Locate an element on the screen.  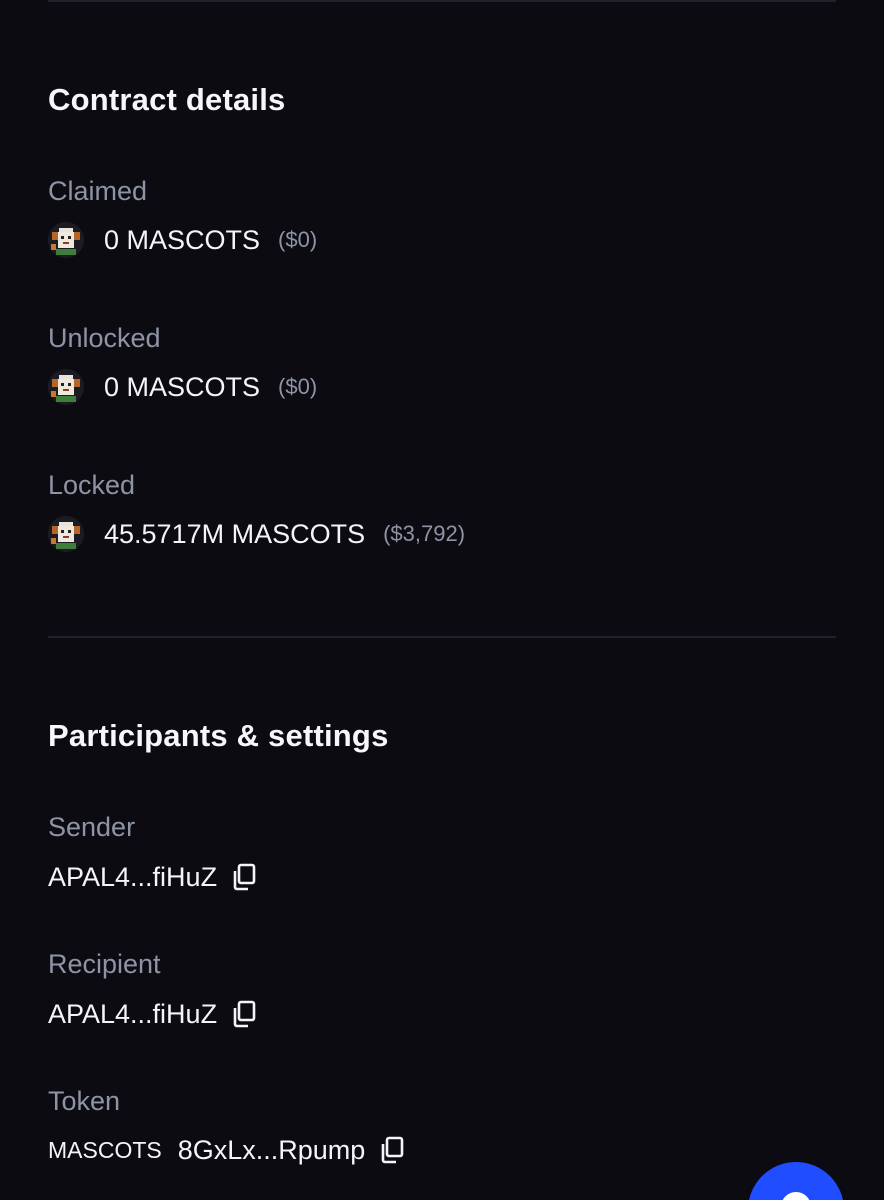
token-address: 8GxLx...Rpump is located at coordinates (271, 1149).